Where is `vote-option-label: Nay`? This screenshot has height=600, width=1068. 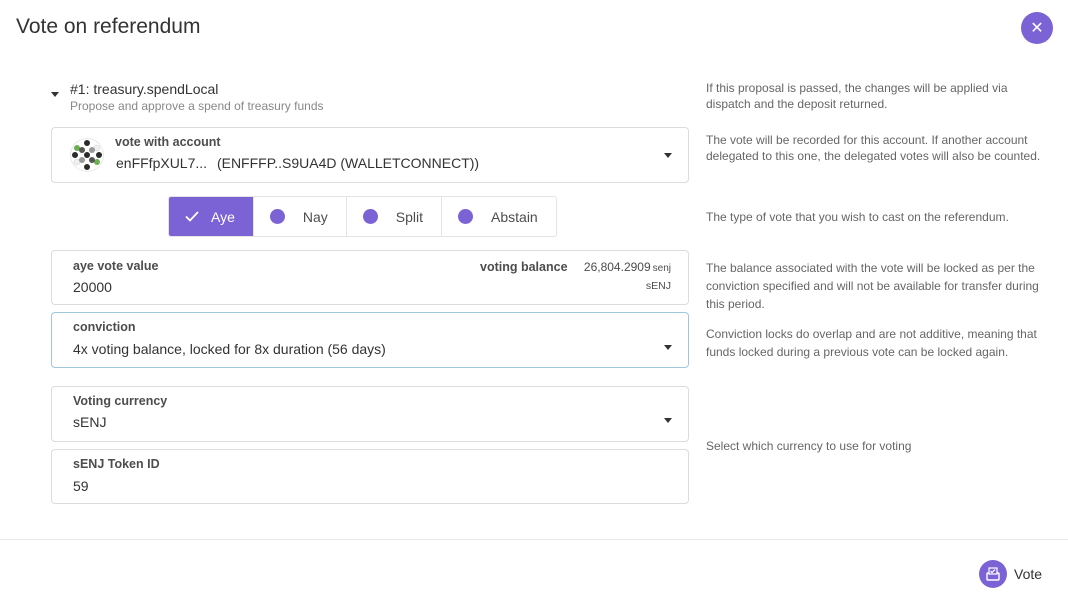
vote-option-label: Nay is located at coordinates (315, 216).